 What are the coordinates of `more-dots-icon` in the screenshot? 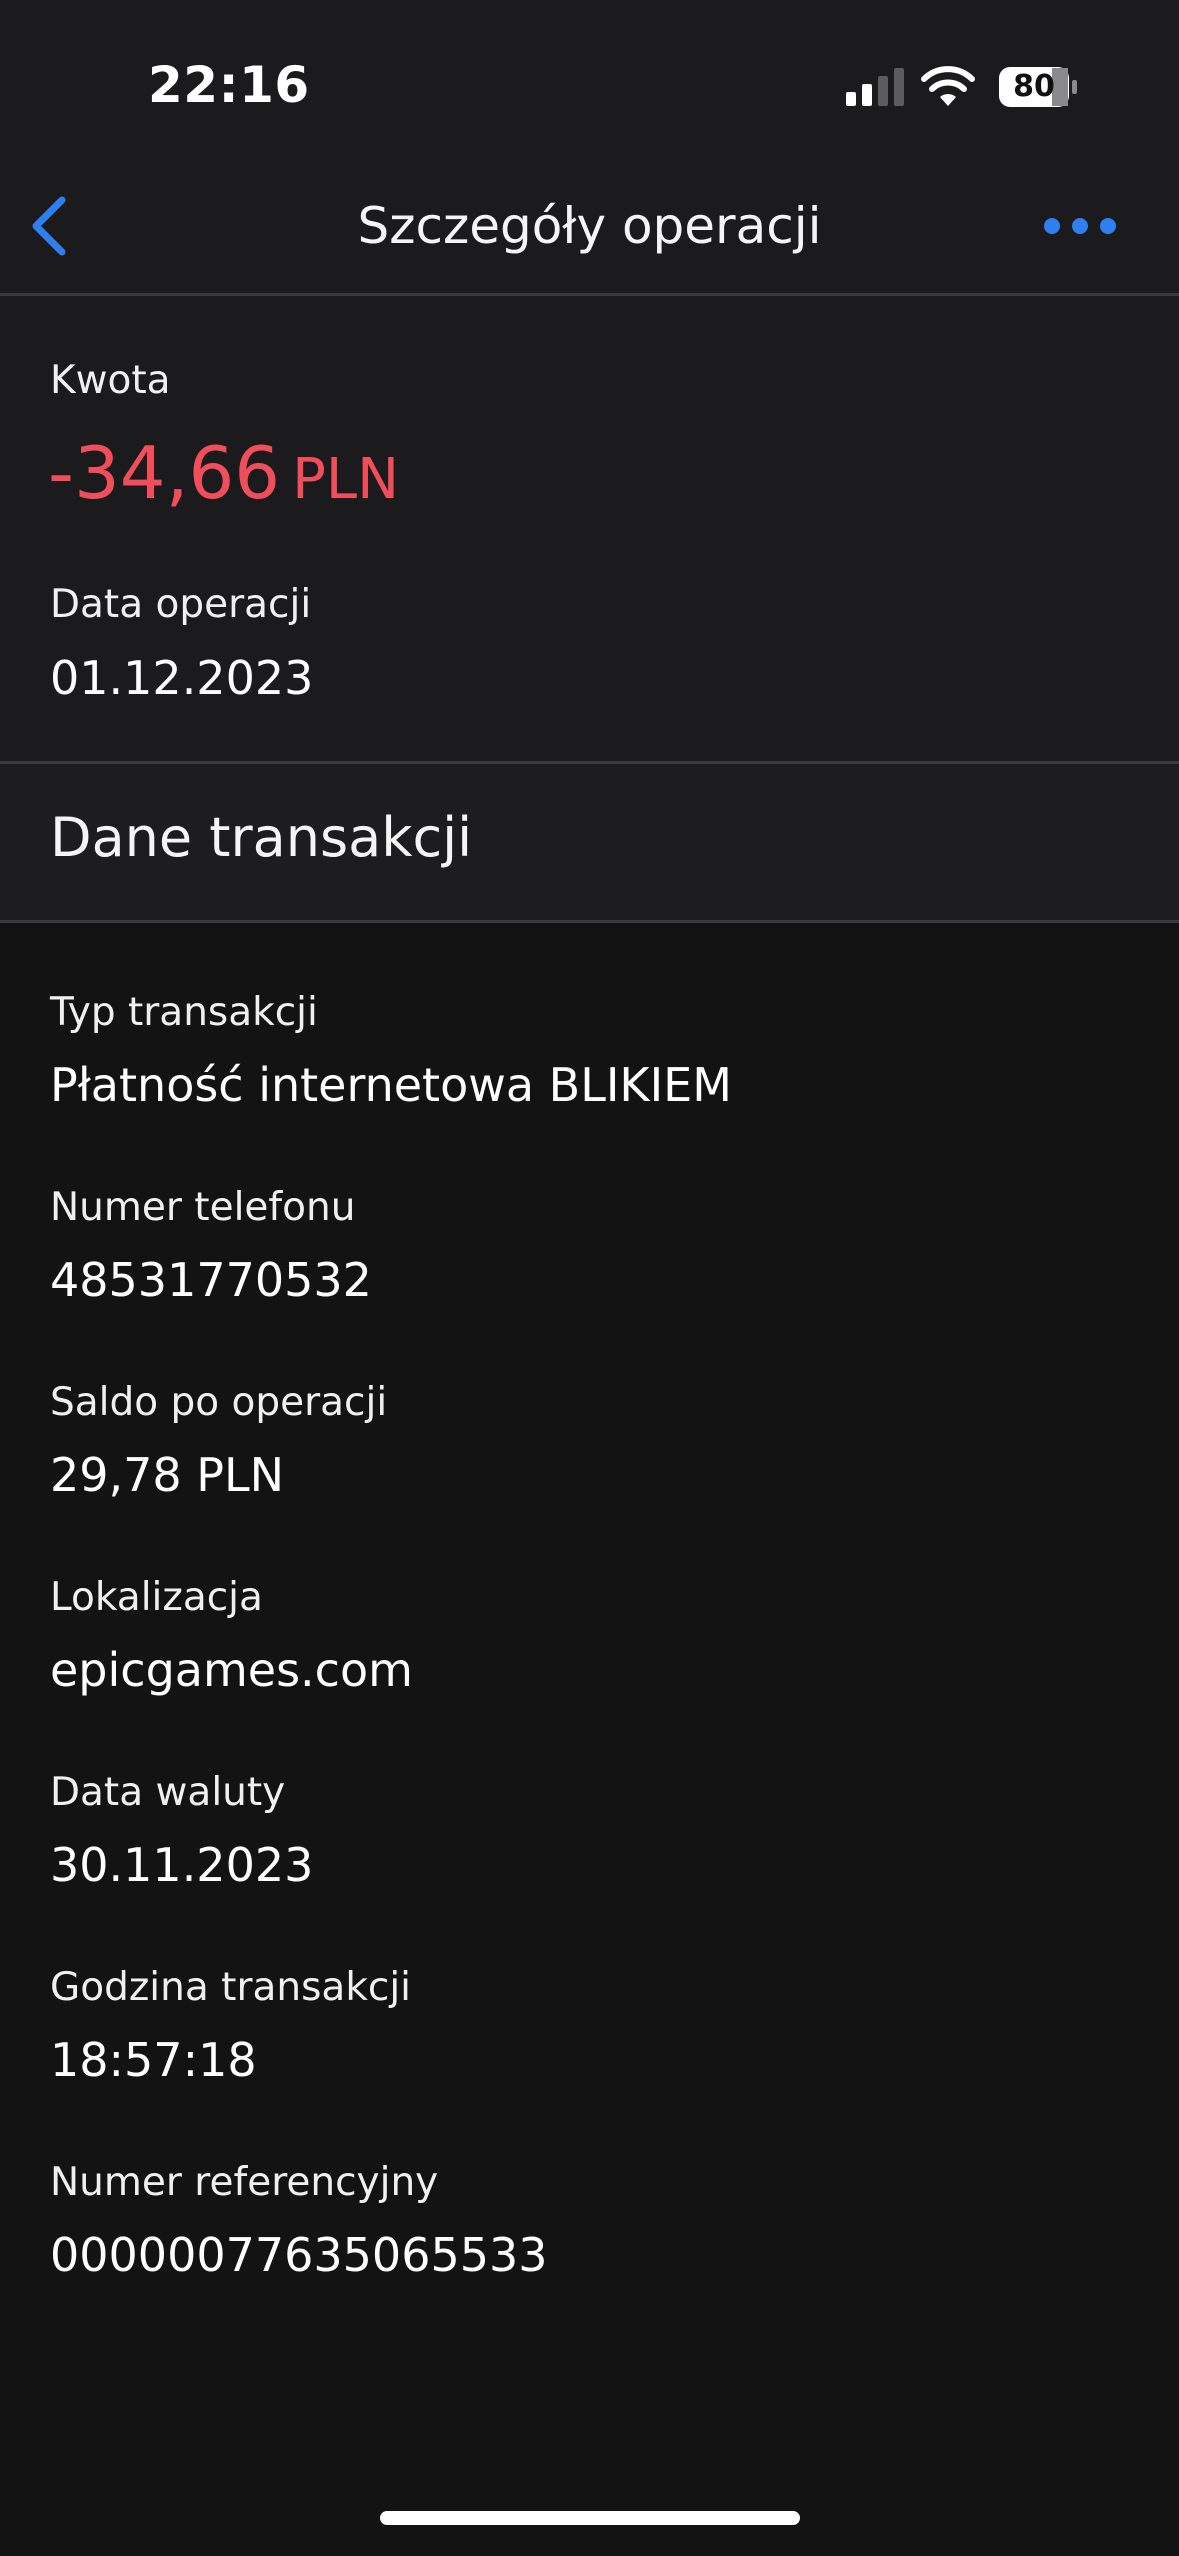 It's located at (1080, 226).